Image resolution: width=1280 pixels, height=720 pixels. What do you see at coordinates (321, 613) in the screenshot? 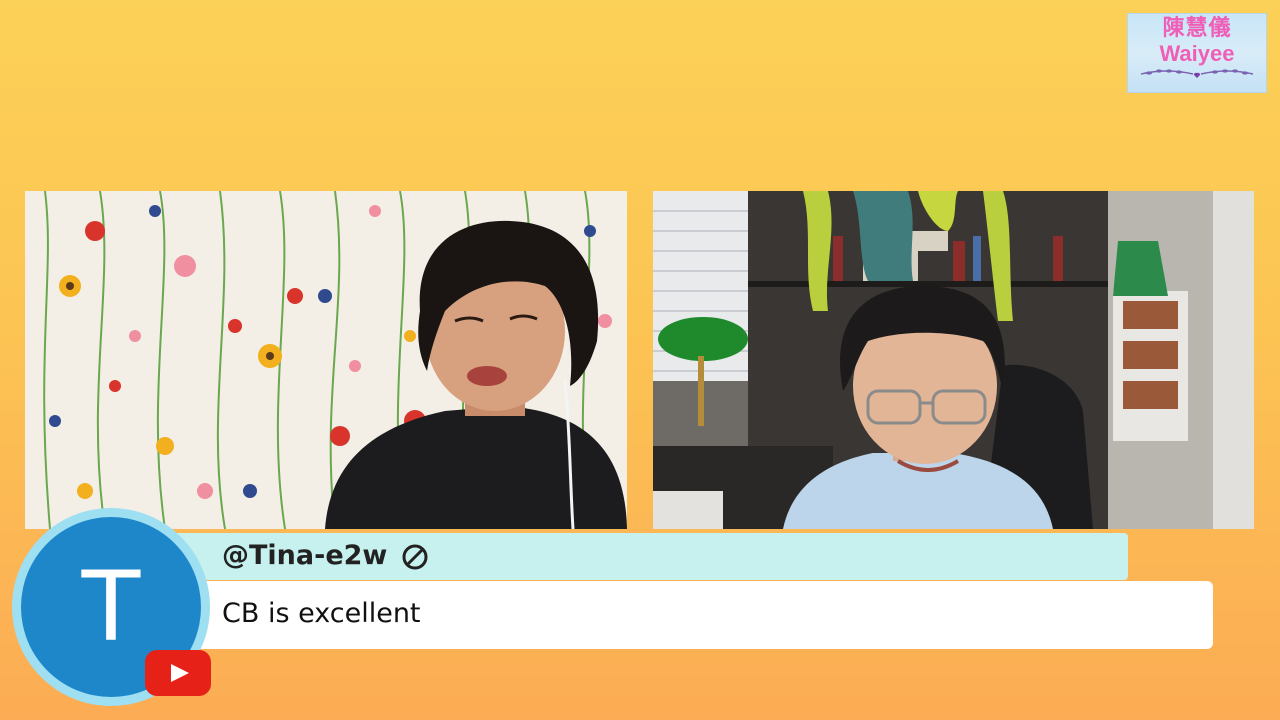
I see `chat-message-text: CB is excellent` at bounding box center [321, 613].